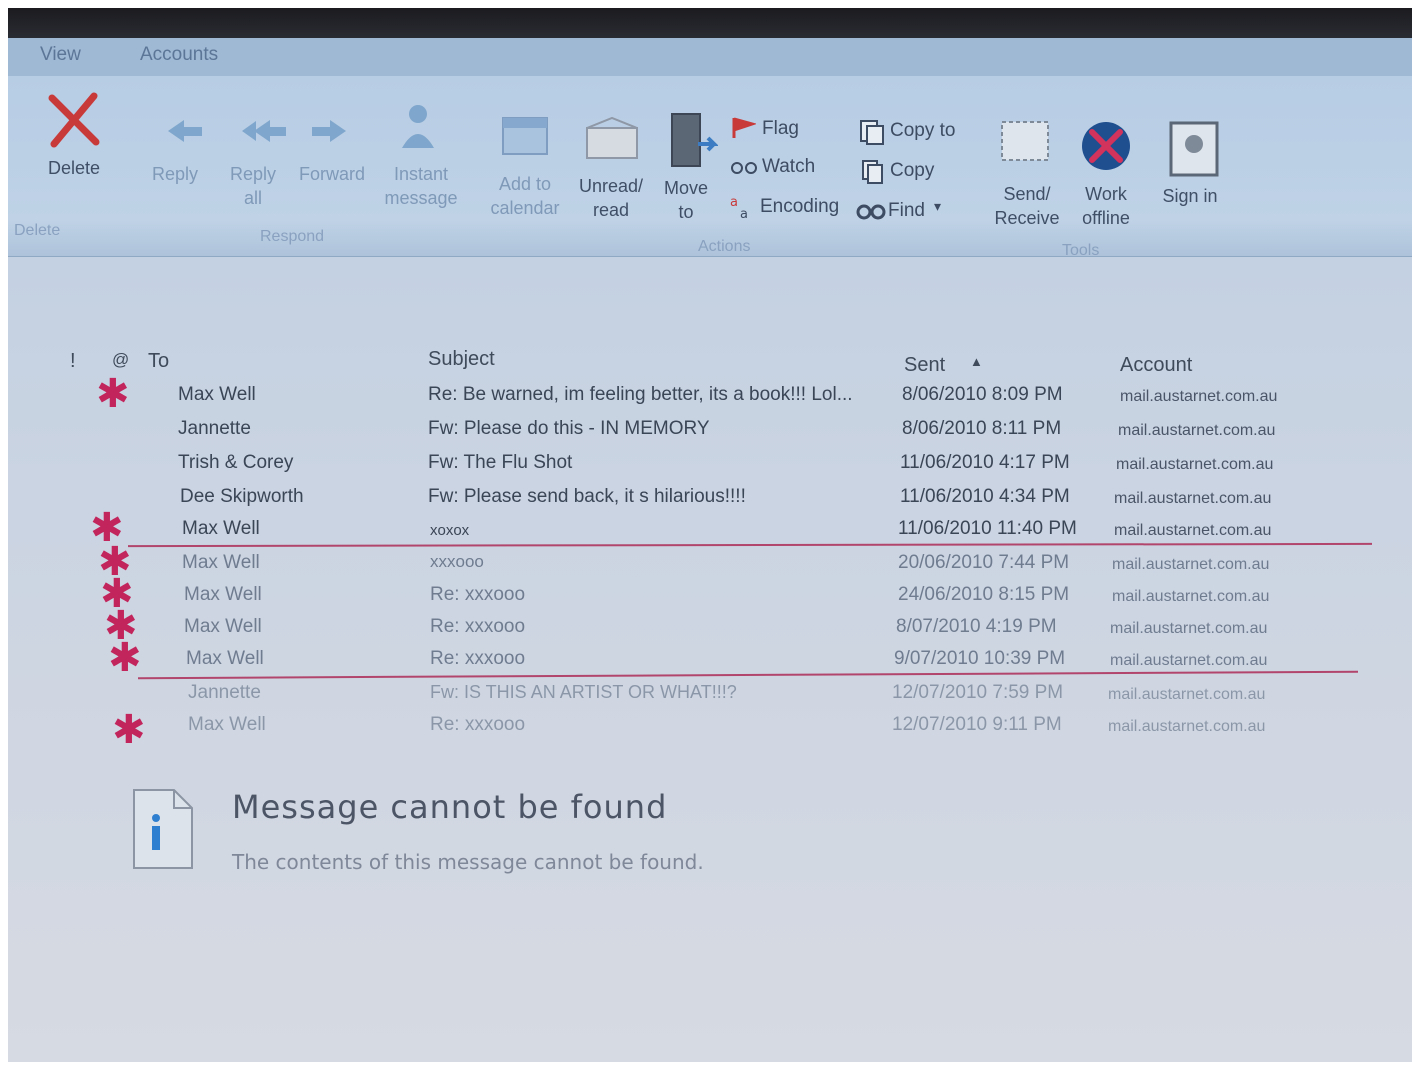 Image resolution: width=1412 pixels, height=1068 pixels. What do you see at coordinates (780, 129) in the screenshot?
I see `flag-button: Flag` at bounding box center [780, 129].